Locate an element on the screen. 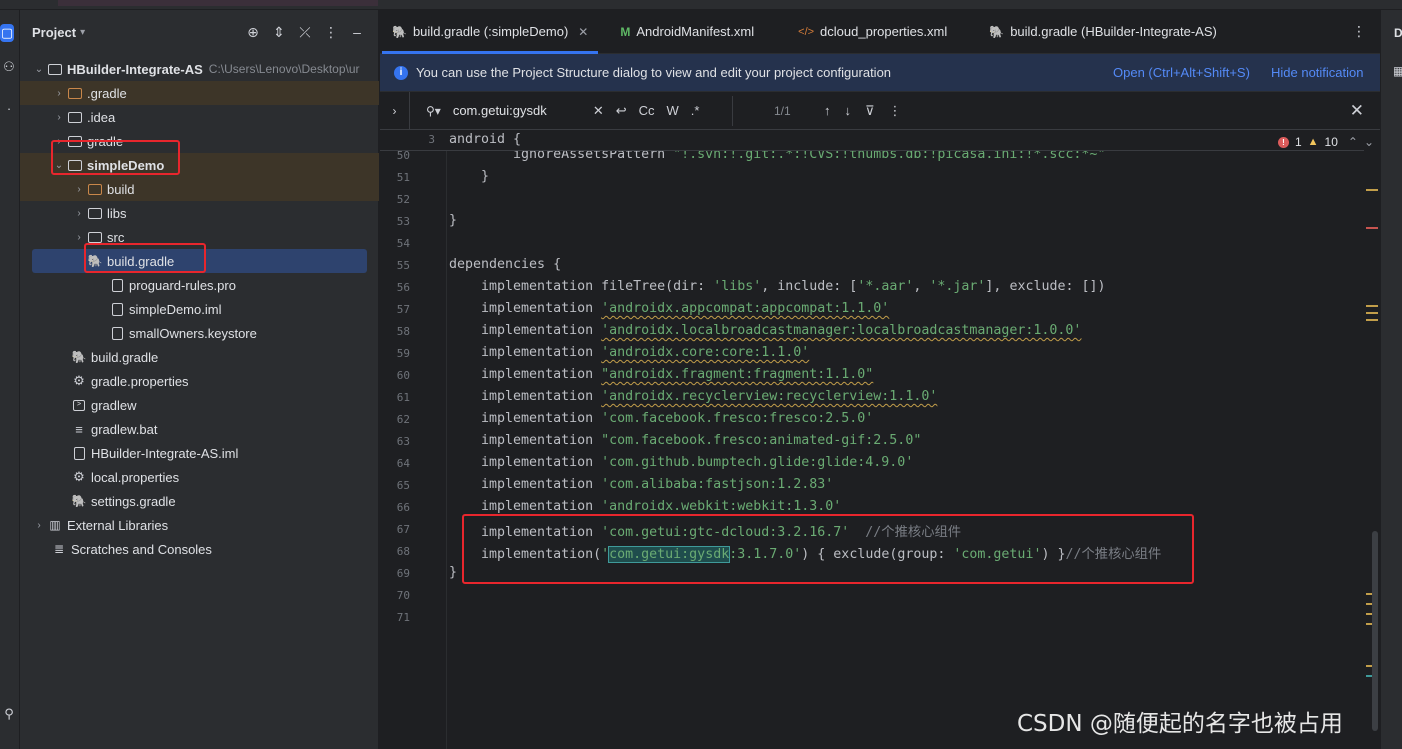 This screenshot has width=1402, height=749. new-line-icon: ↩ is located at coordinates (621, 111).